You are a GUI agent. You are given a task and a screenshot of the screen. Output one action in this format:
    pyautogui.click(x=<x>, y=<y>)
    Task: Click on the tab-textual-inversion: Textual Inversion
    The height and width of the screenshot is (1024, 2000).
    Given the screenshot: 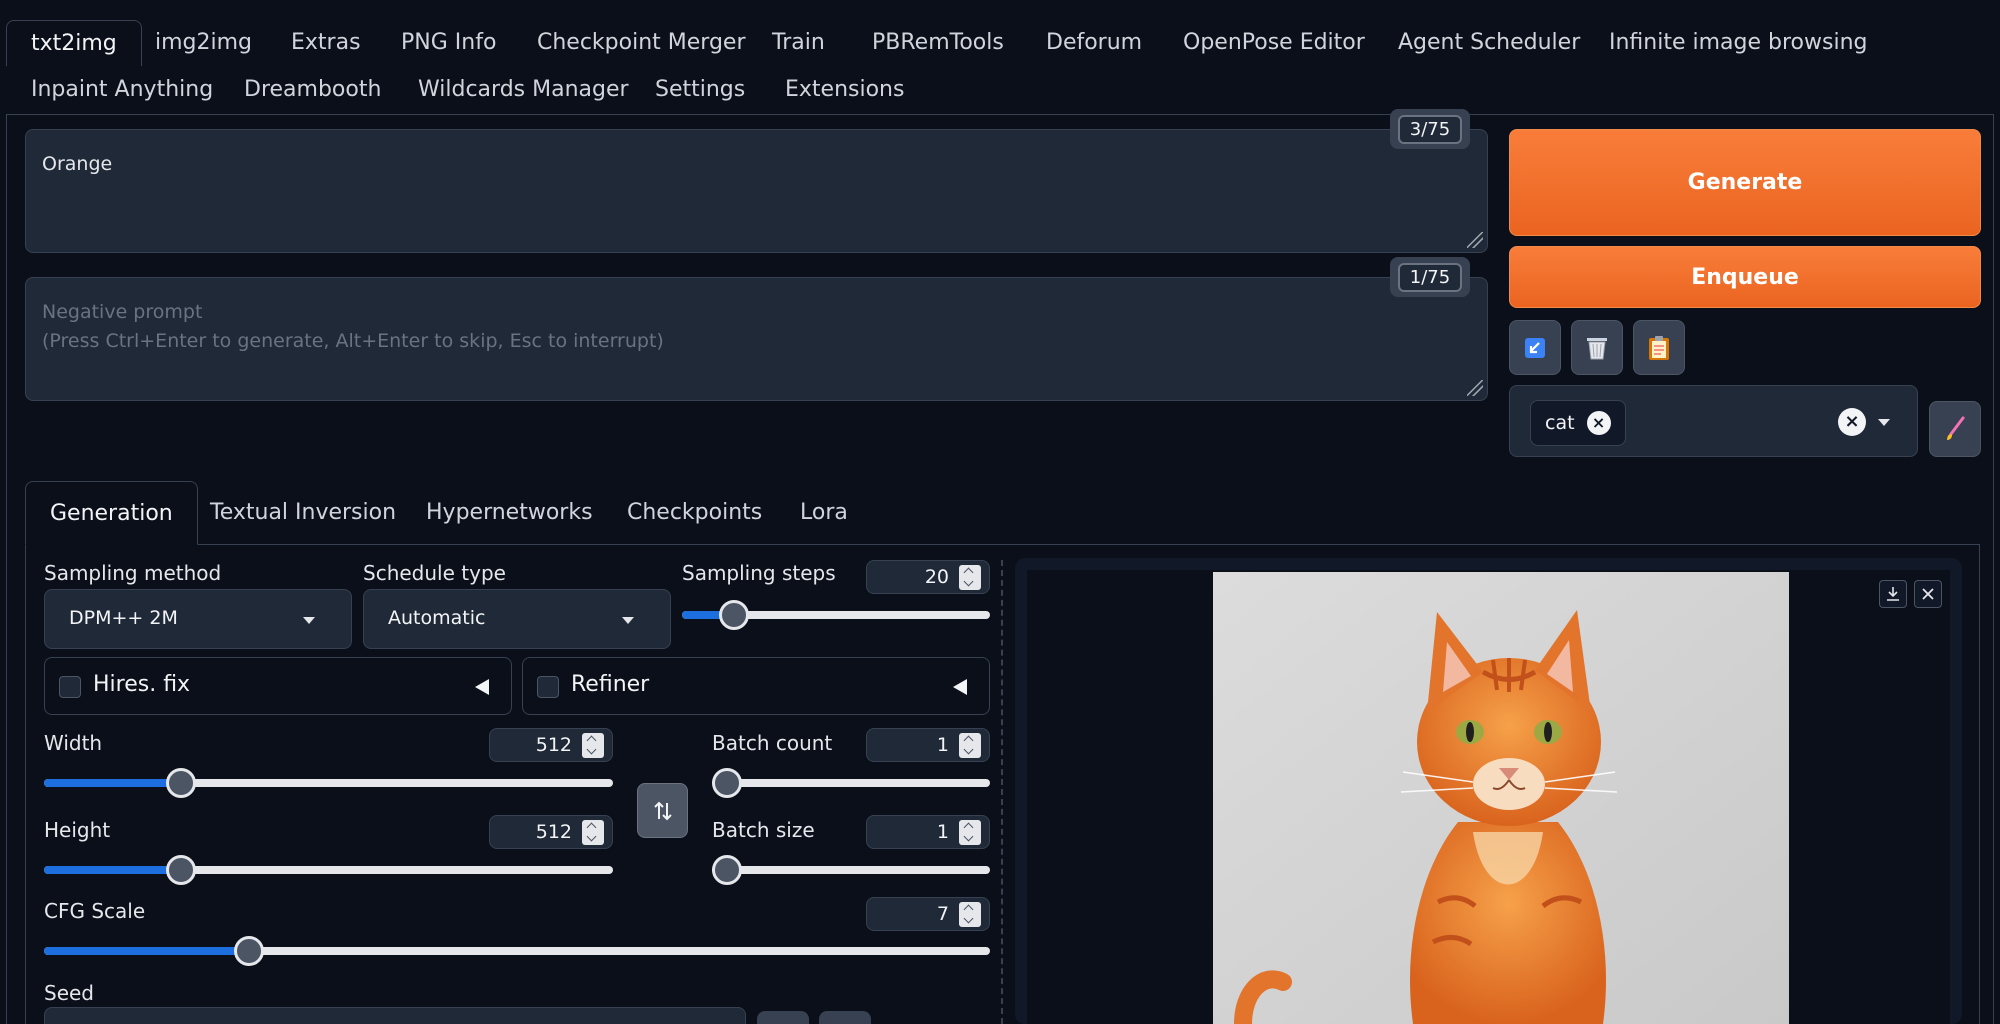 What is the action you would take?
    pyautogui.click(x=303, y=513)
    